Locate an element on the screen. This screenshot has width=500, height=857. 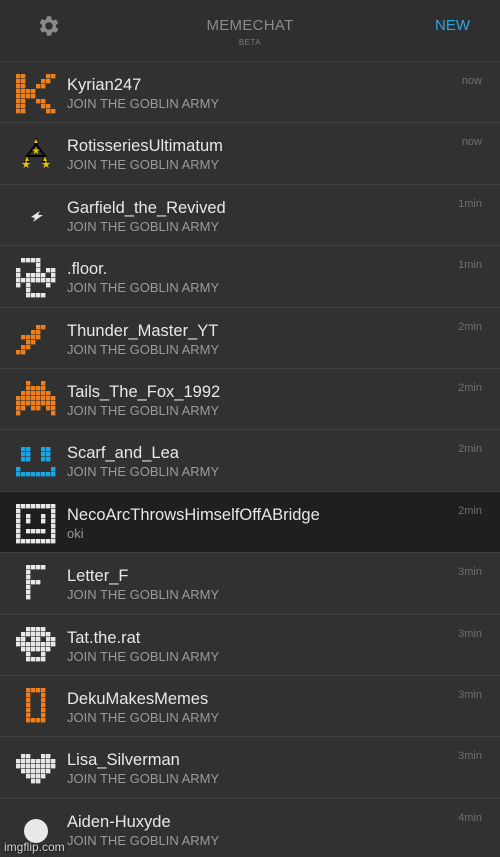
orange-invader-icon is located at coordinates (36, 398).